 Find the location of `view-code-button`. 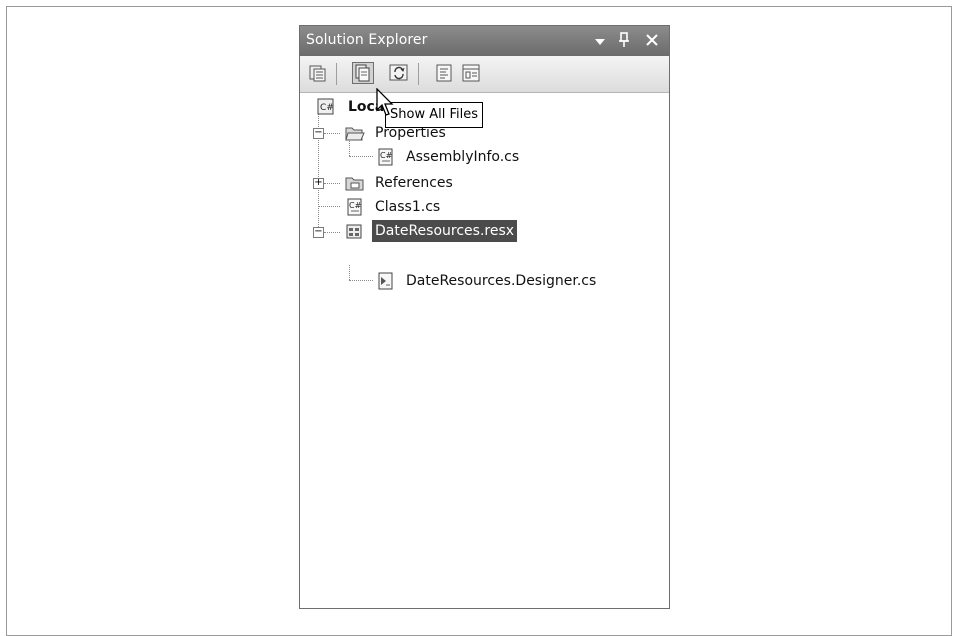

view-code-button is located at coordinates (444, 73).